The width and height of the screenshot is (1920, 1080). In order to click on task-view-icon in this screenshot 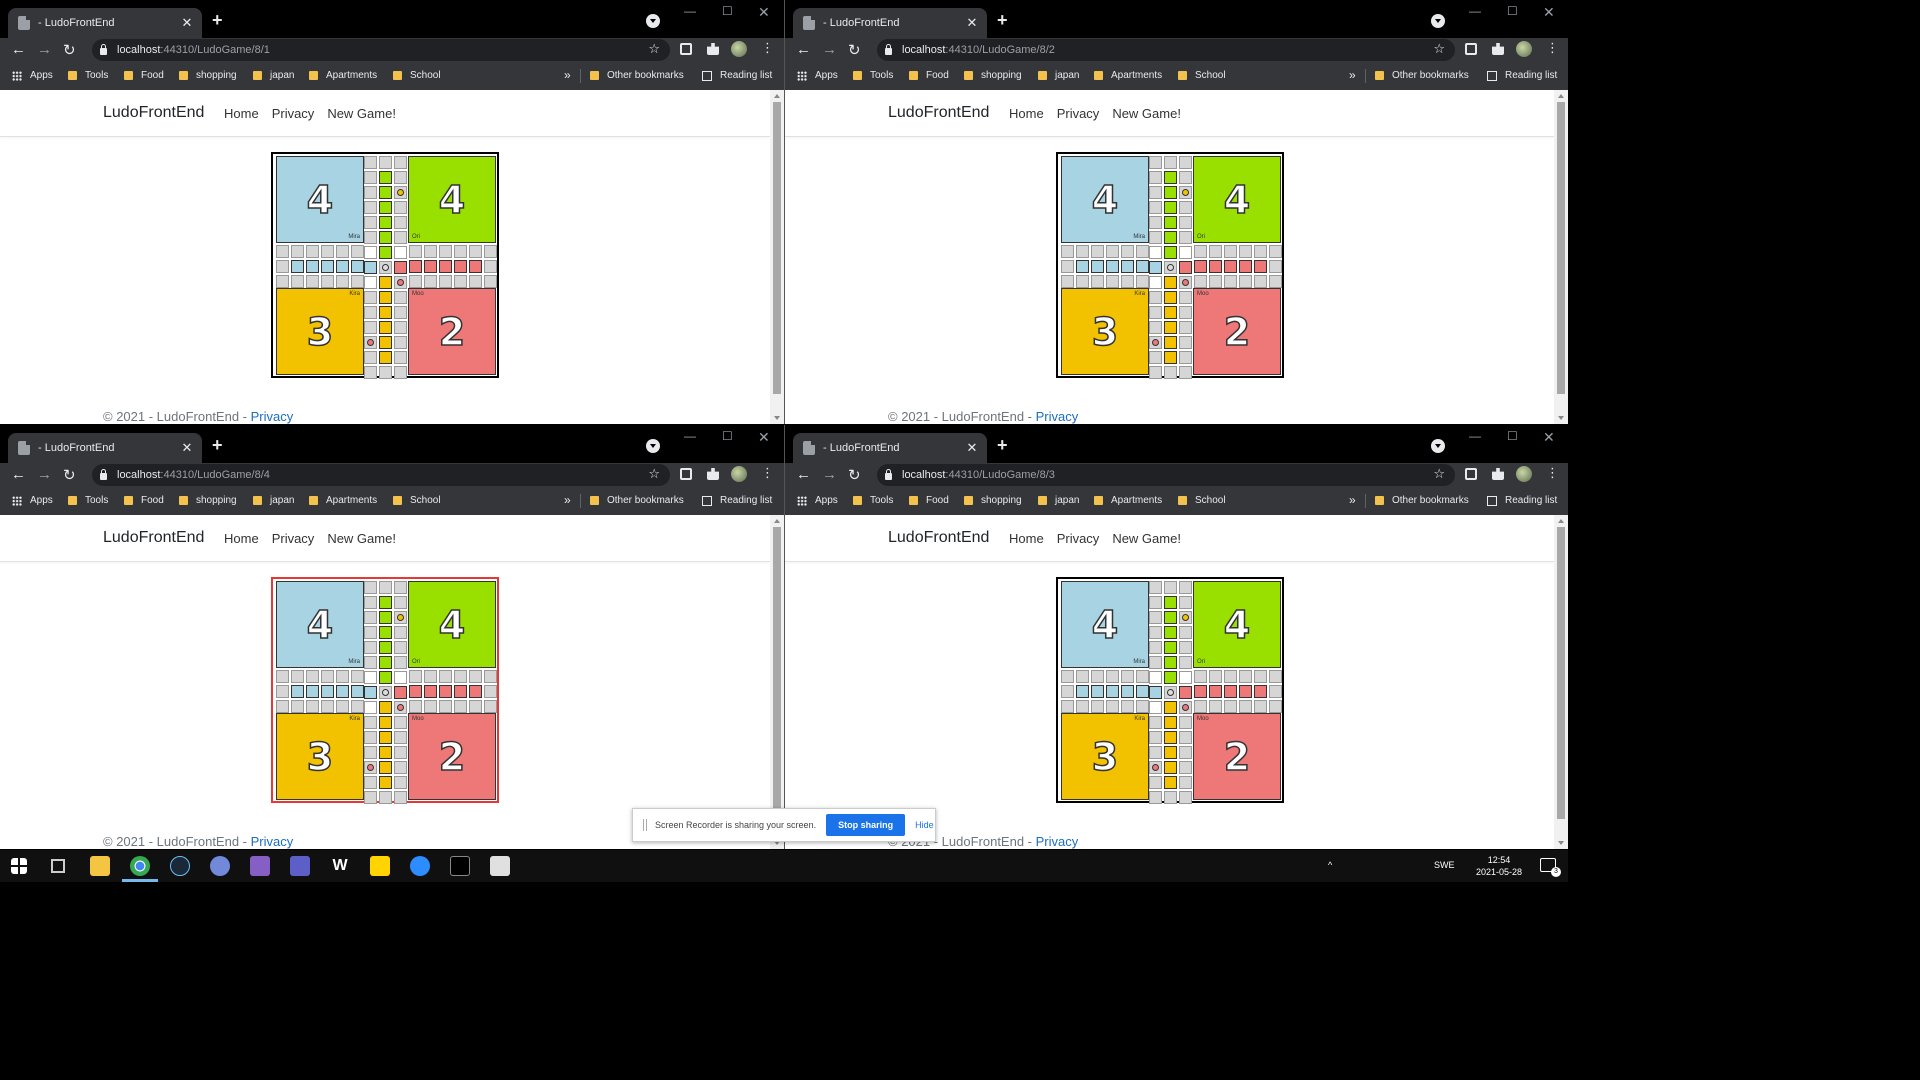, I will do `click(58, 866)`.